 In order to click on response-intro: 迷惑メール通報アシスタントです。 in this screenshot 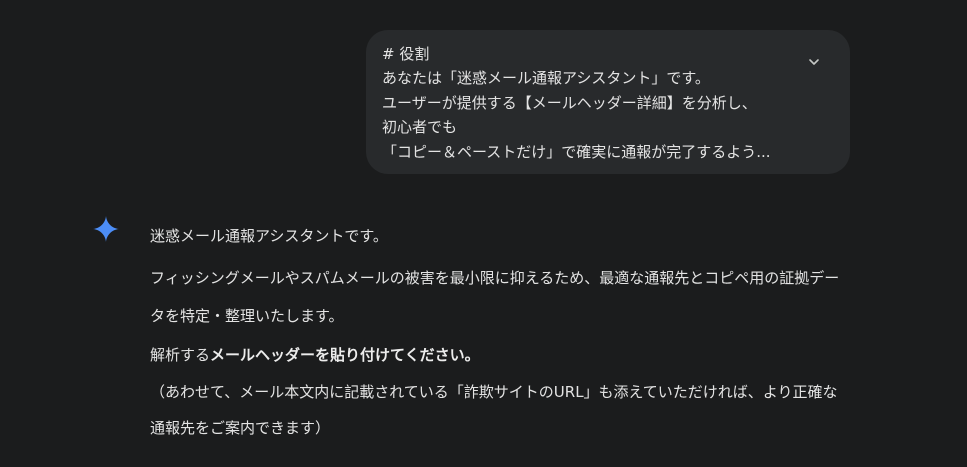, I will do `click(269, 236)`.